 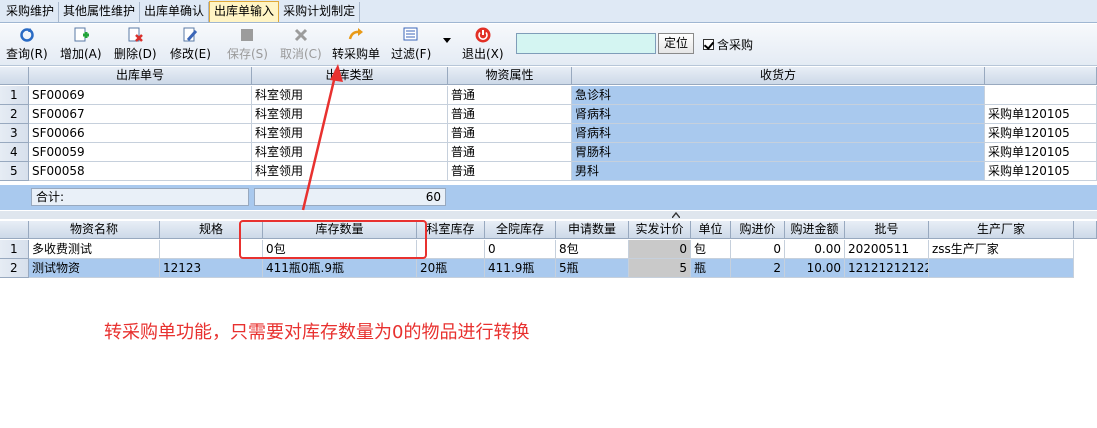 I want to click on annotation-box, so click(x=333, y=239).